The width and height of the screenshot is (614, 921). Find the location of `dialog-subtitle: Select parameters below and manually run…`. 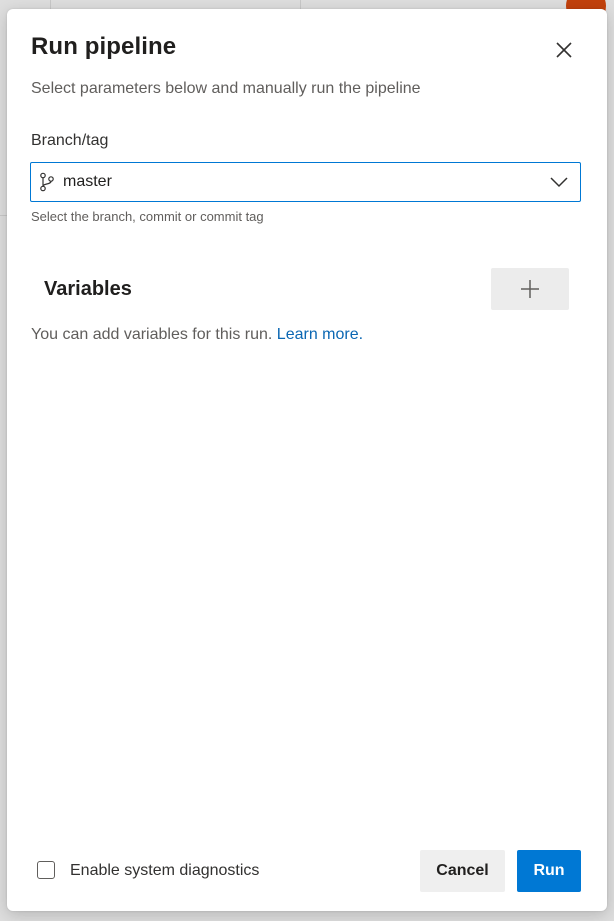

dialog-subtitle: Select parameters below and manually run… is located at coordinates (226, 88).